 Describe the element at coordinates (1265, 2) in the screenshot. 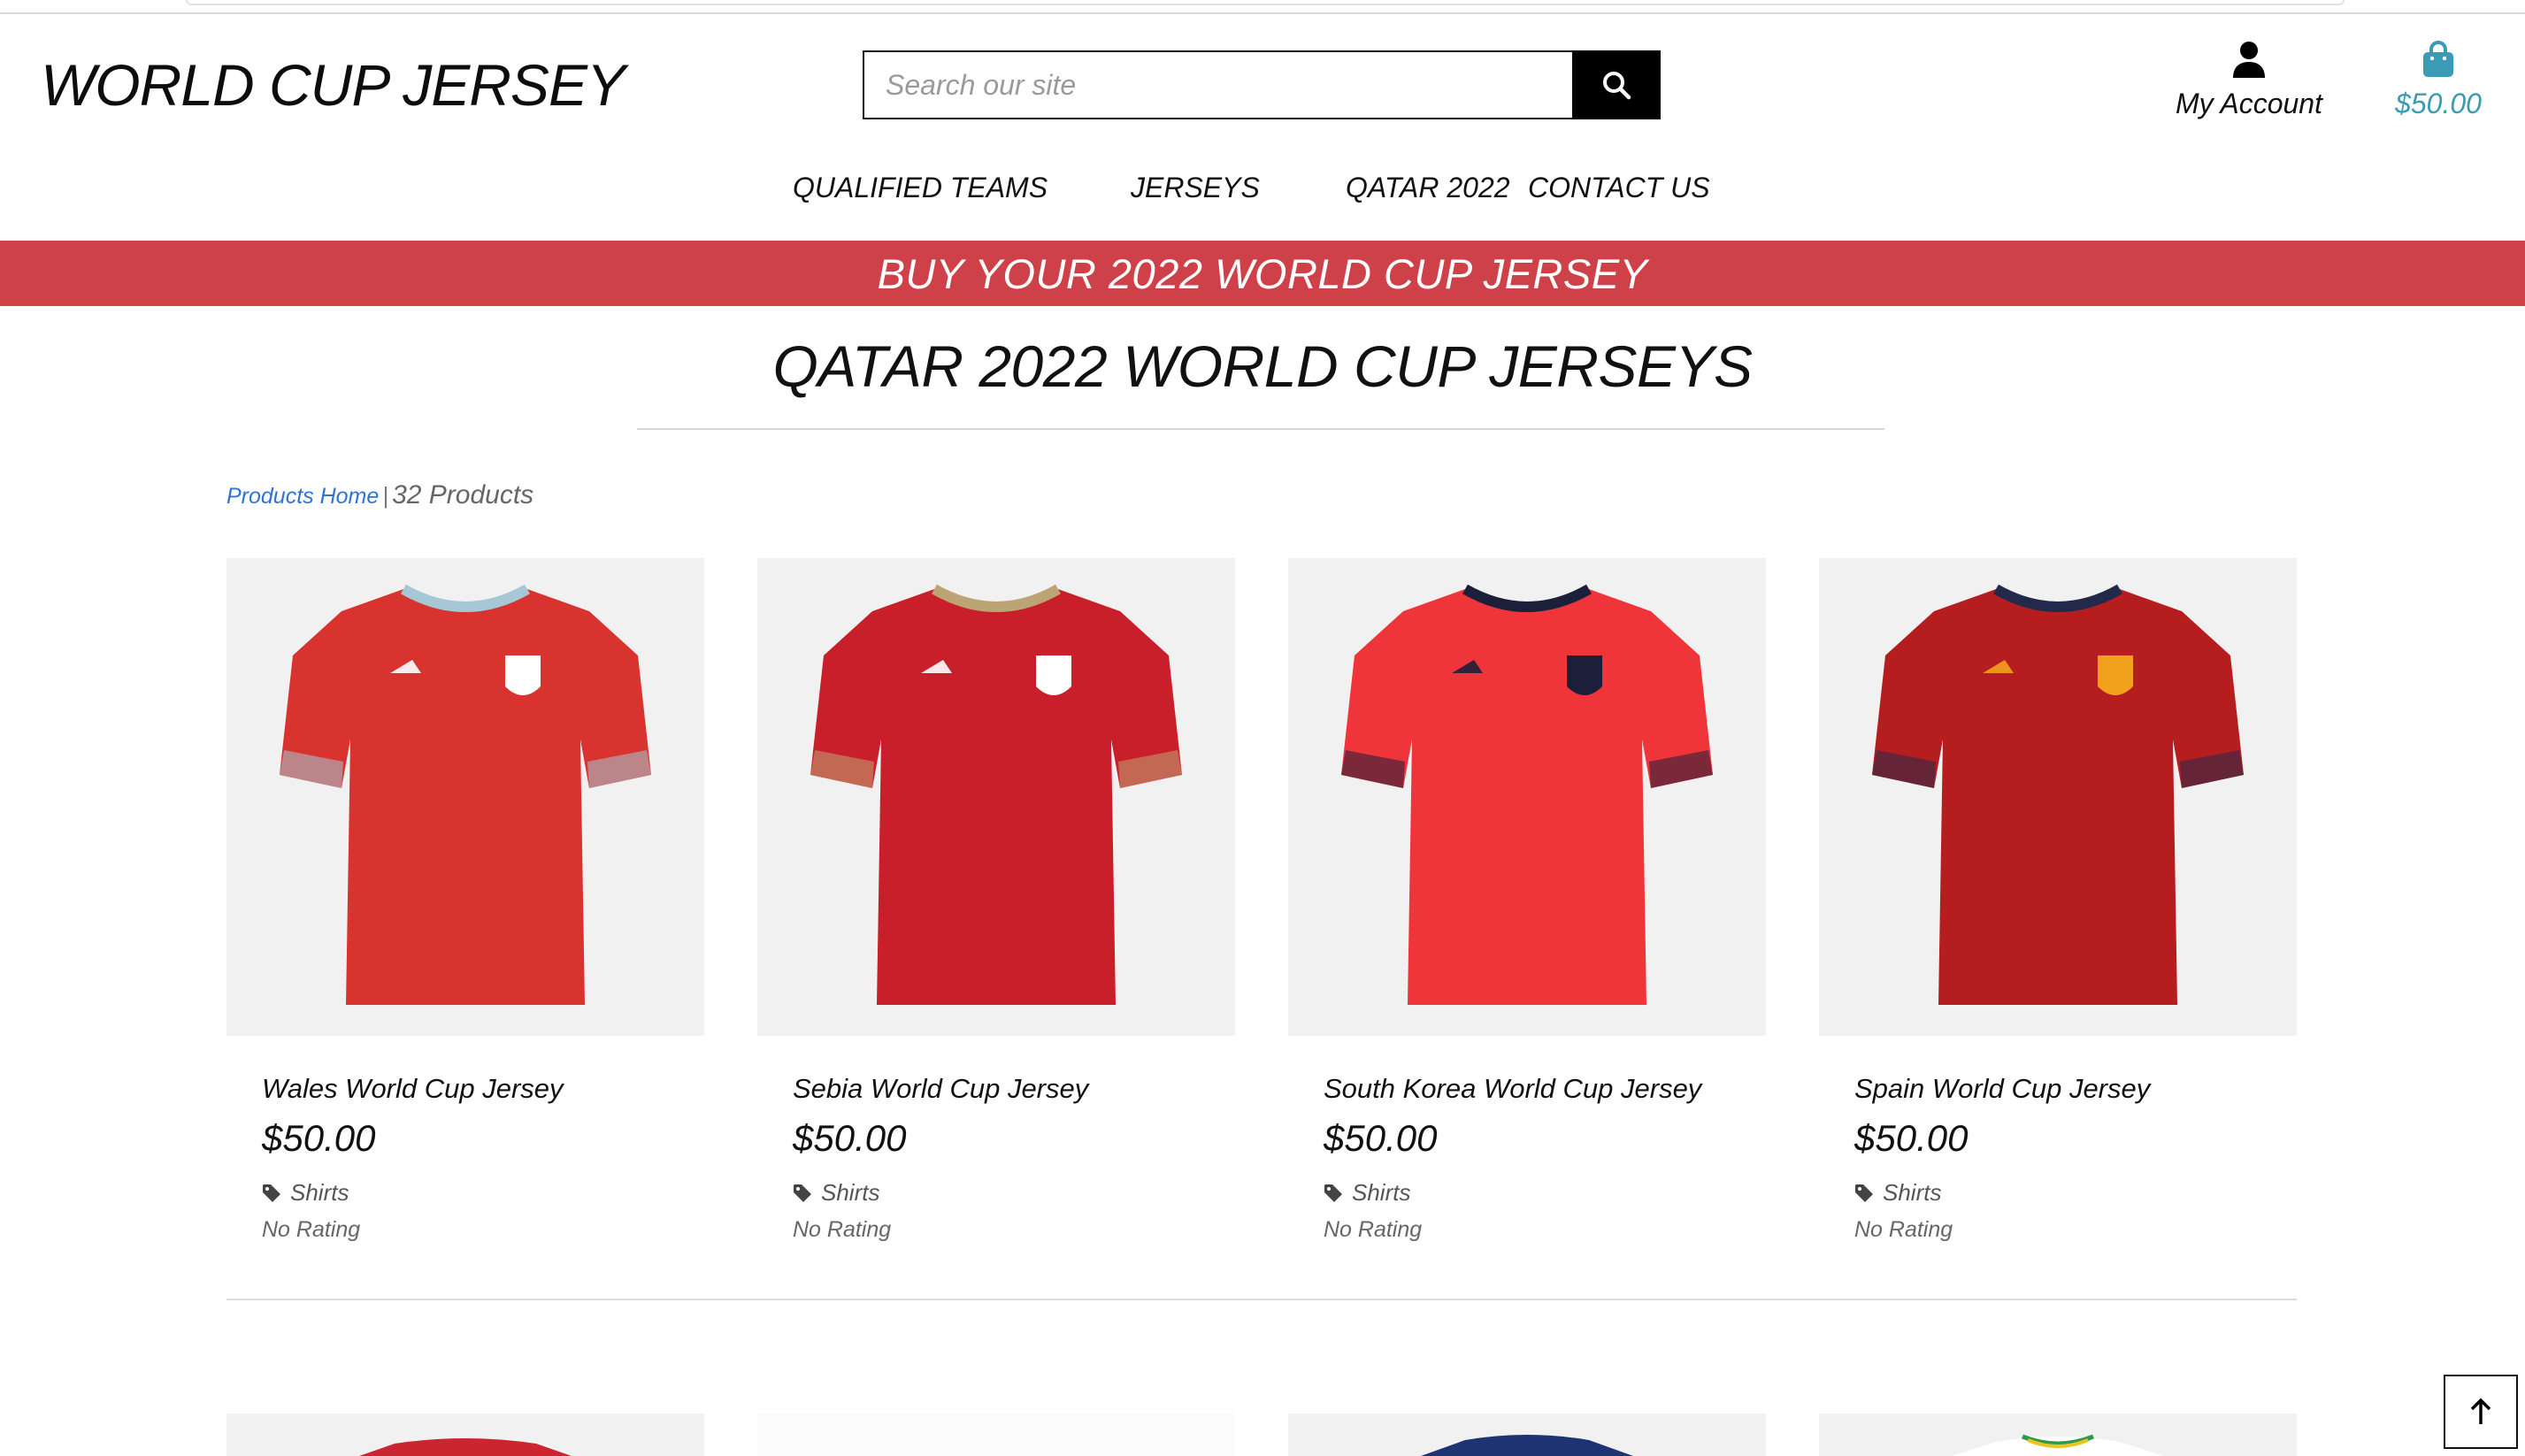

I see `top-bar-edge` at that location.